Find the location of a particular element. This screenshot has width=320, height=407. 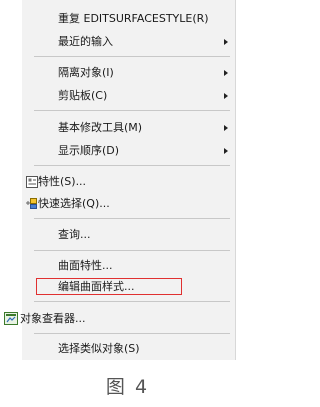

menu-item-select-similar: 选择类似对象(S) is located at coordinates (128, 349).